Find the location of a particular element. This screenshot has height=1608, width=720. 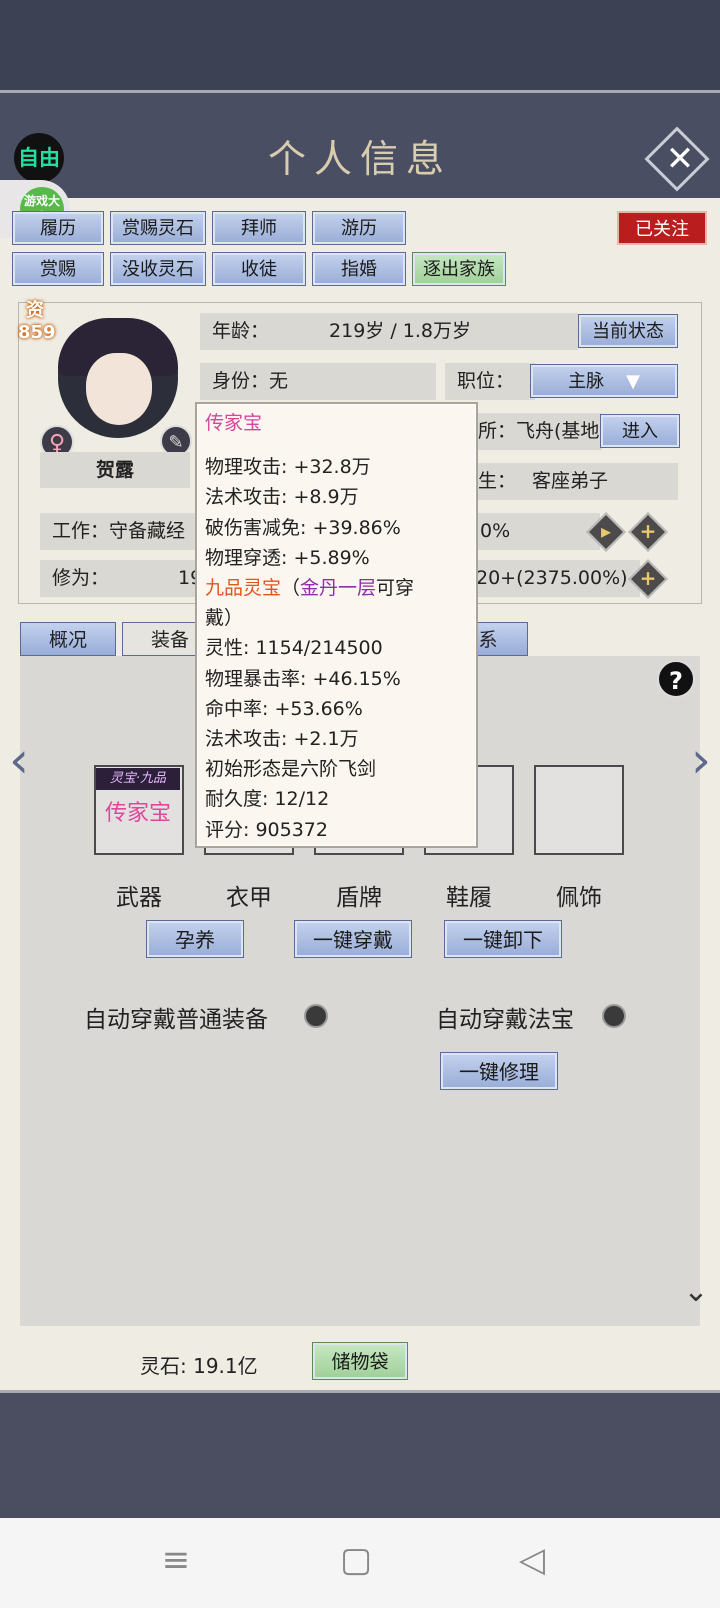

tooltip-stat: 灵性: 1154/214500 is located at coordinates (294, 648).